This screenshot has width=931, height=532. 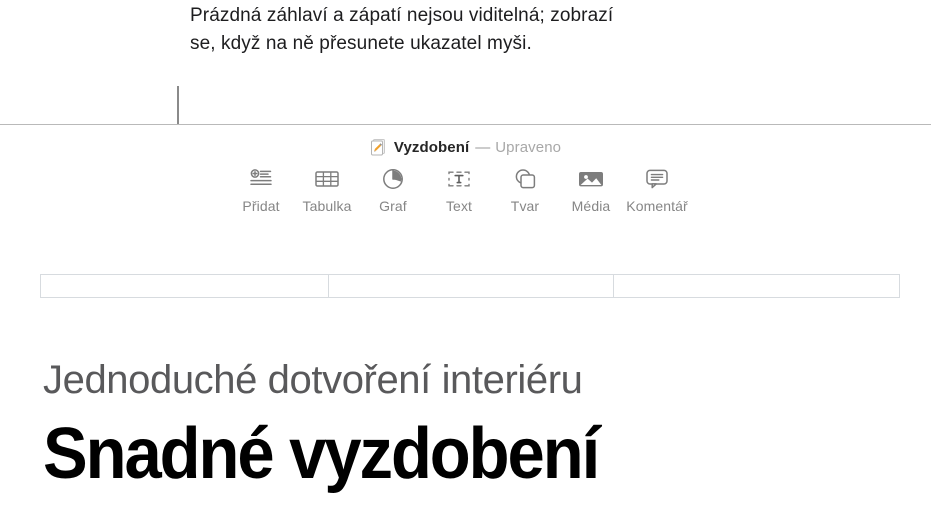 I want to click on titlebar-top-divider, so click(x=465, y=124).